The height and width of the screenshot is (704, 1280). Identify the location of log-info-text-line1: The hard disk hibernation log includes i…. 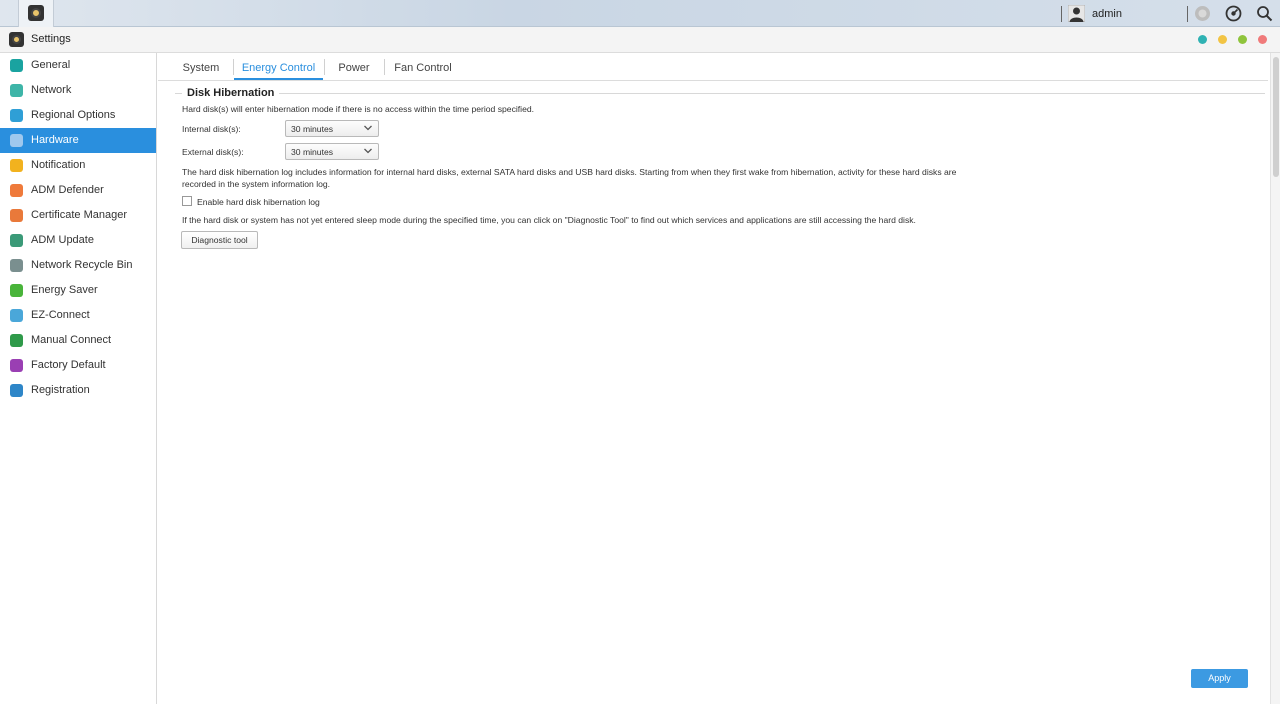
(569, 172).